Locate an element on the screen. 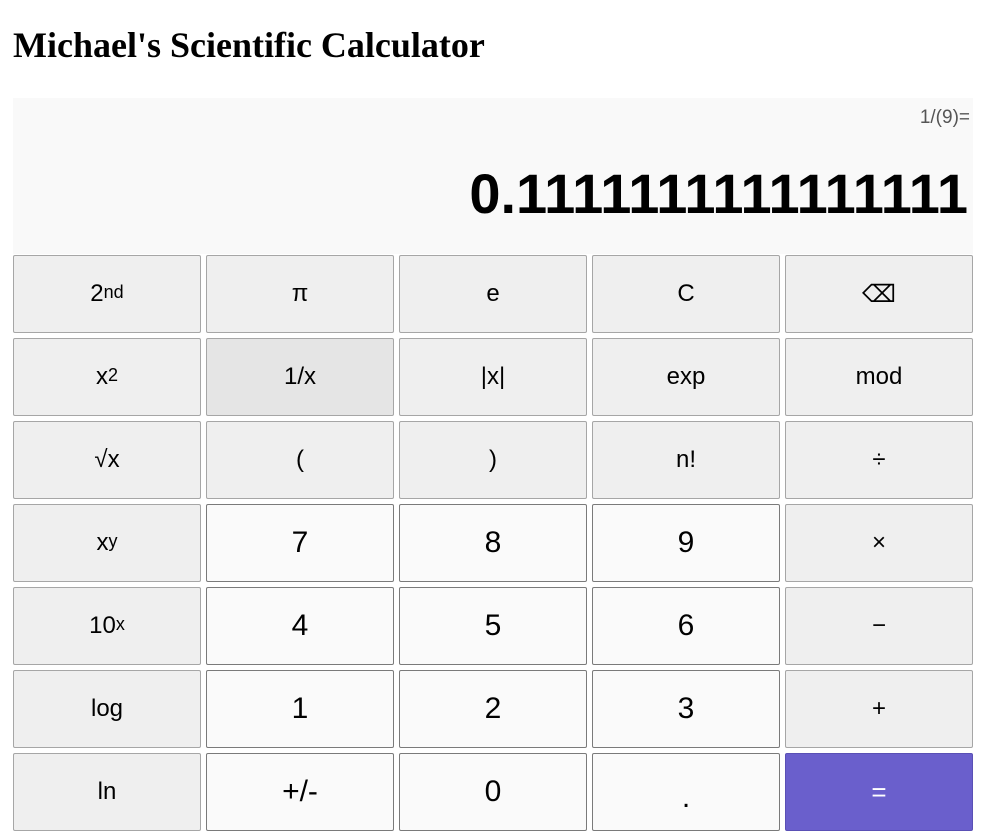  minus-label: − is located at coordinates (878, 625).